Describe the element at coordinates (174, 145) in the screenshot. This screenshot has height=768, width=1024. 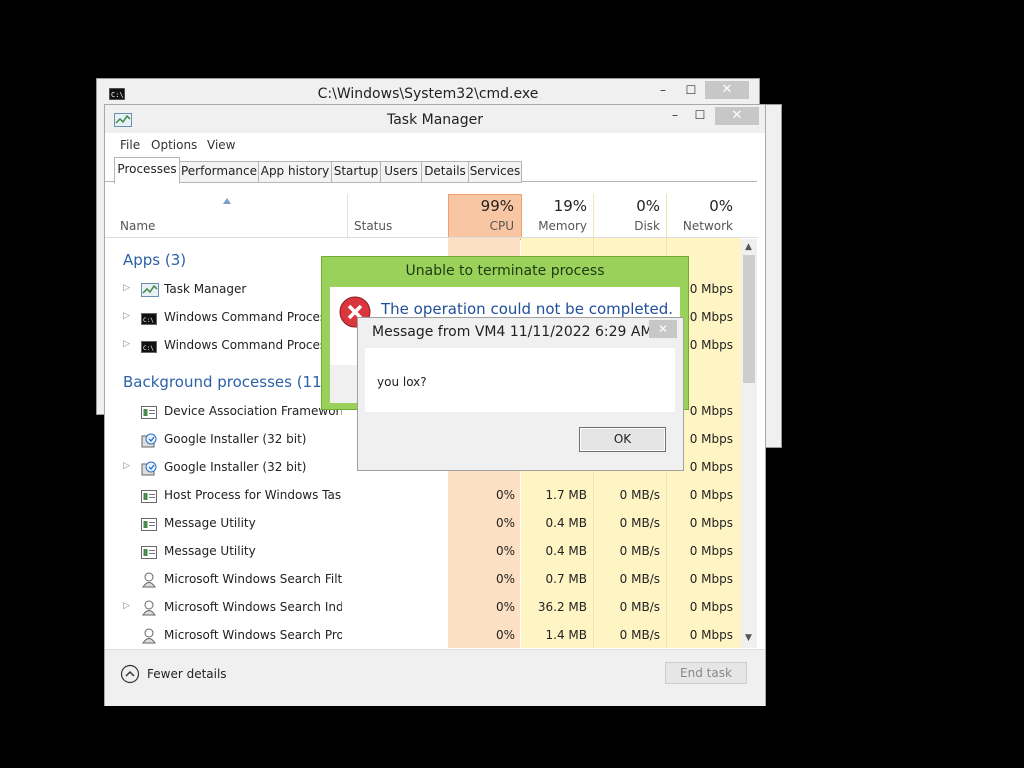
I see `menu-options: Options` at that location.